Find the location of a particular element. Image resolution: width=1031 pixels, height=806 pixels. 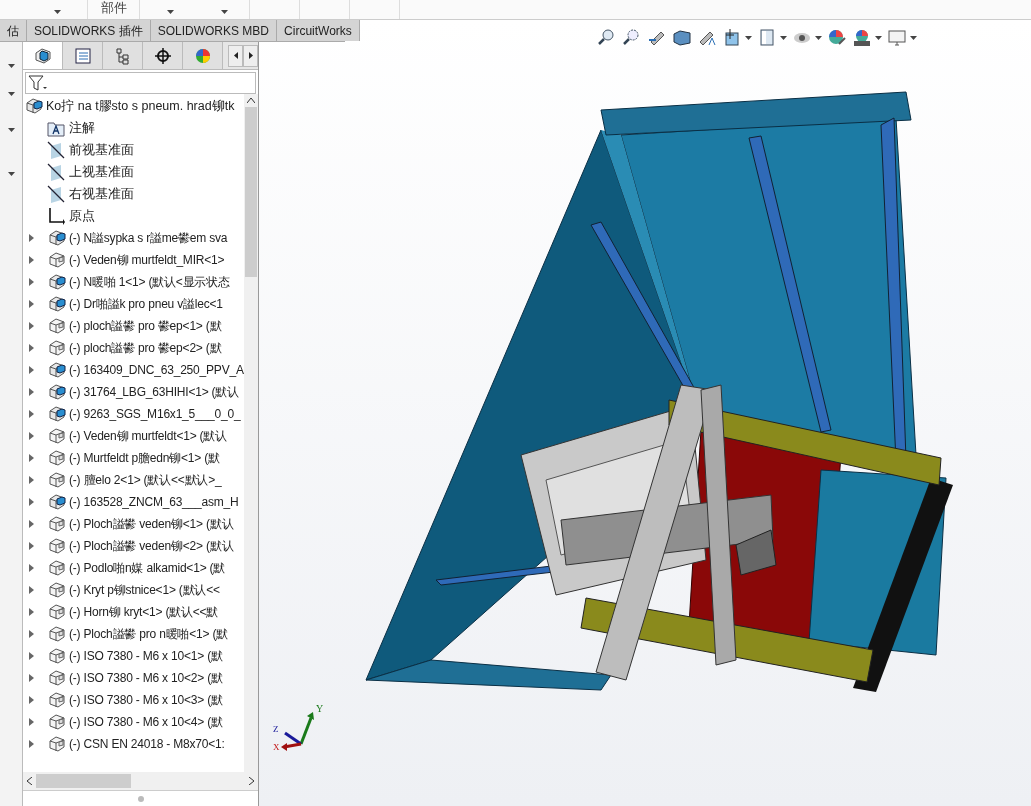

scroll-right-button is located at coordinates (250, 55).